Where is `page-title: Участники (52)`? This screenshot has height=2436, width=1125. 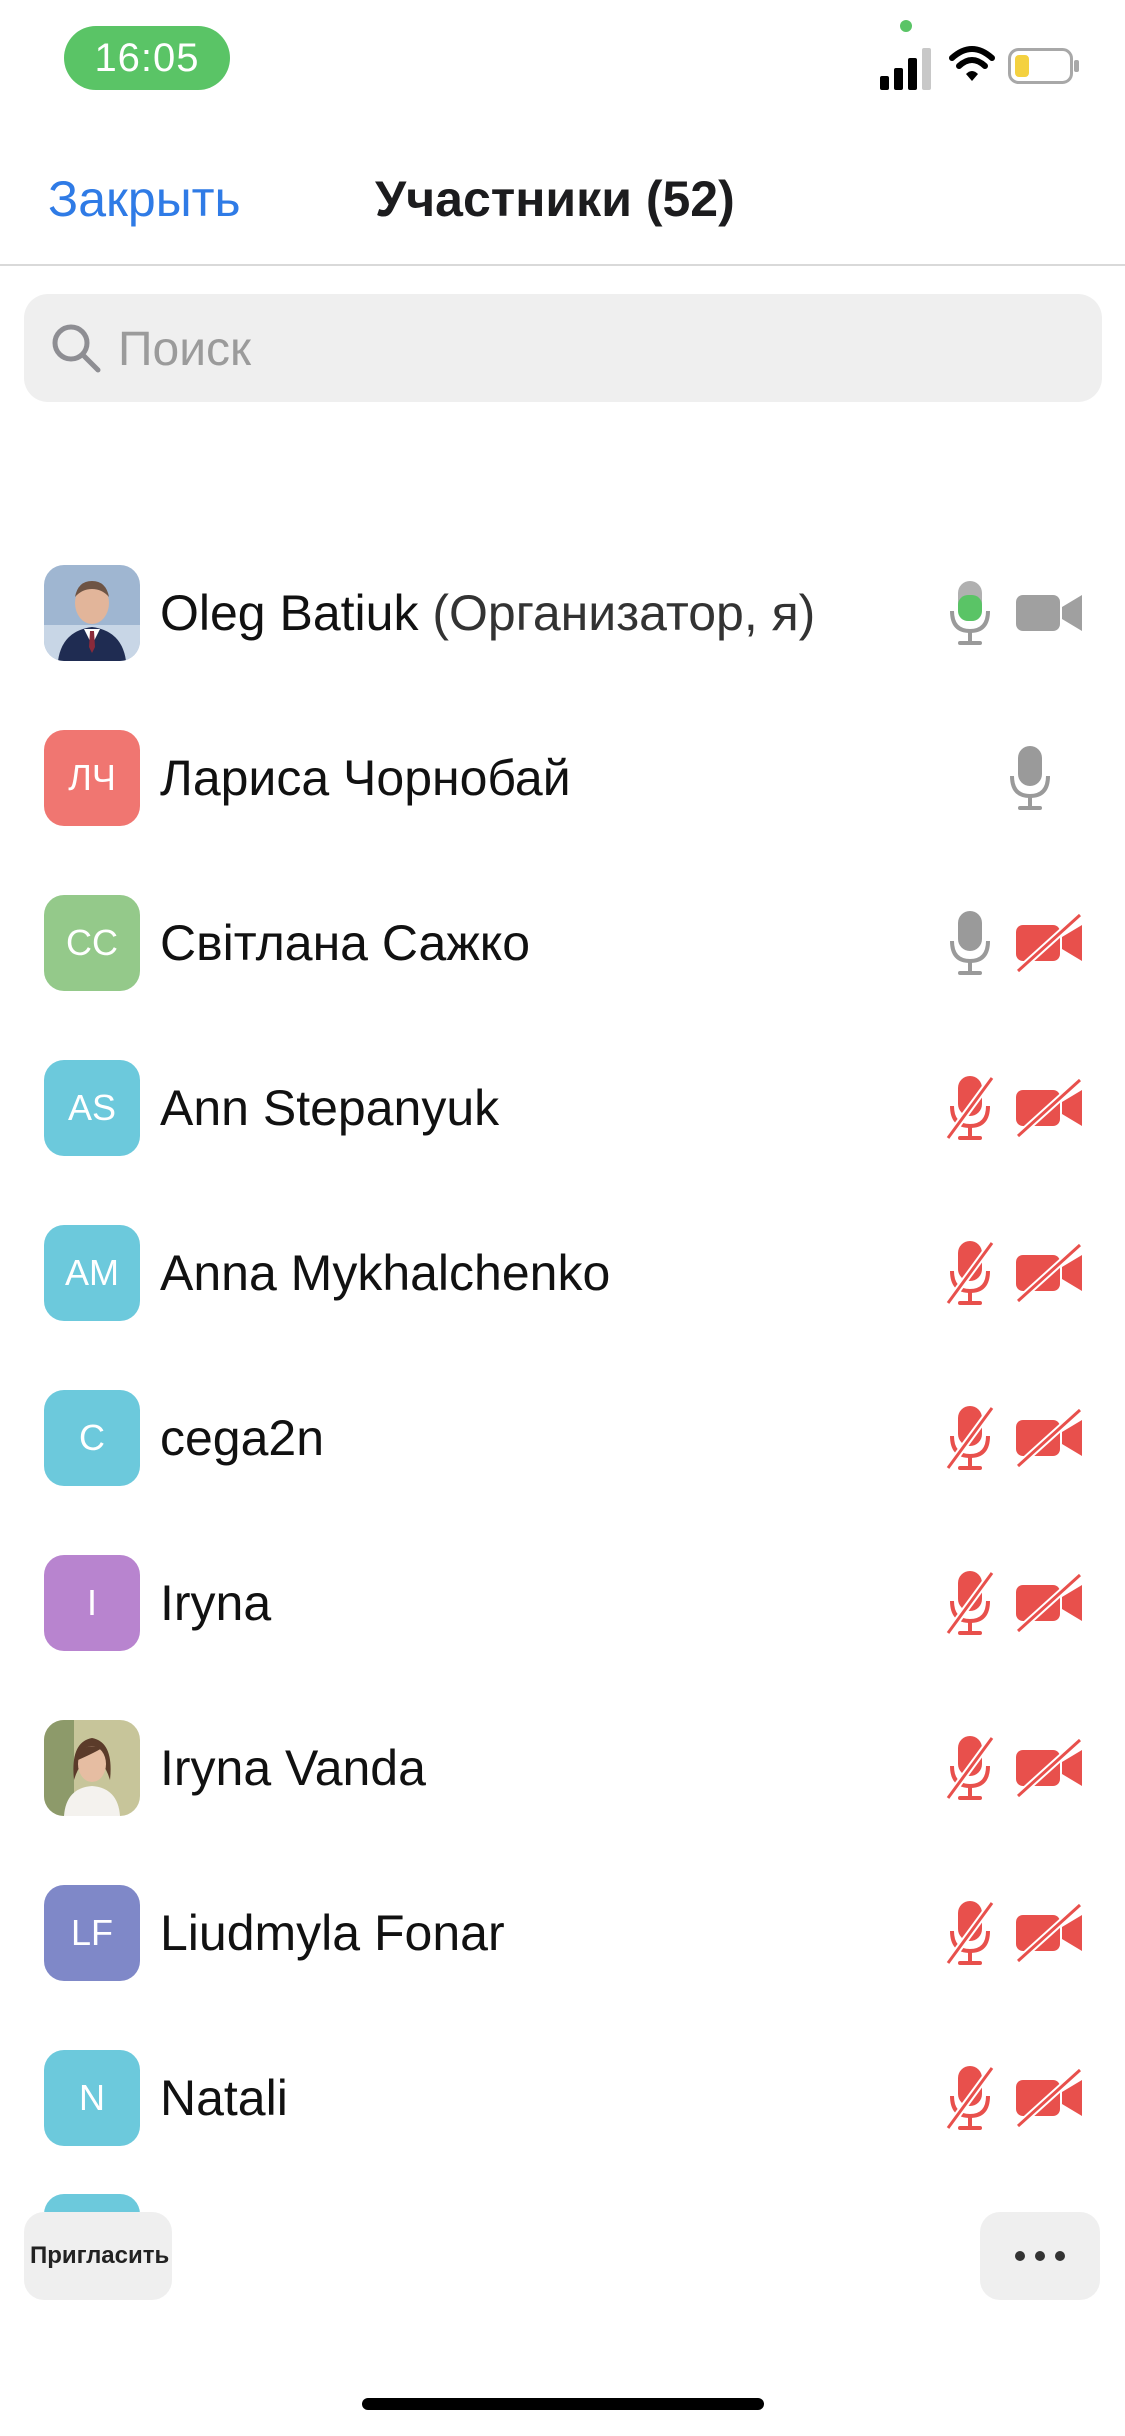
page-title: Участники (52) is located at coordinates (555, 199).